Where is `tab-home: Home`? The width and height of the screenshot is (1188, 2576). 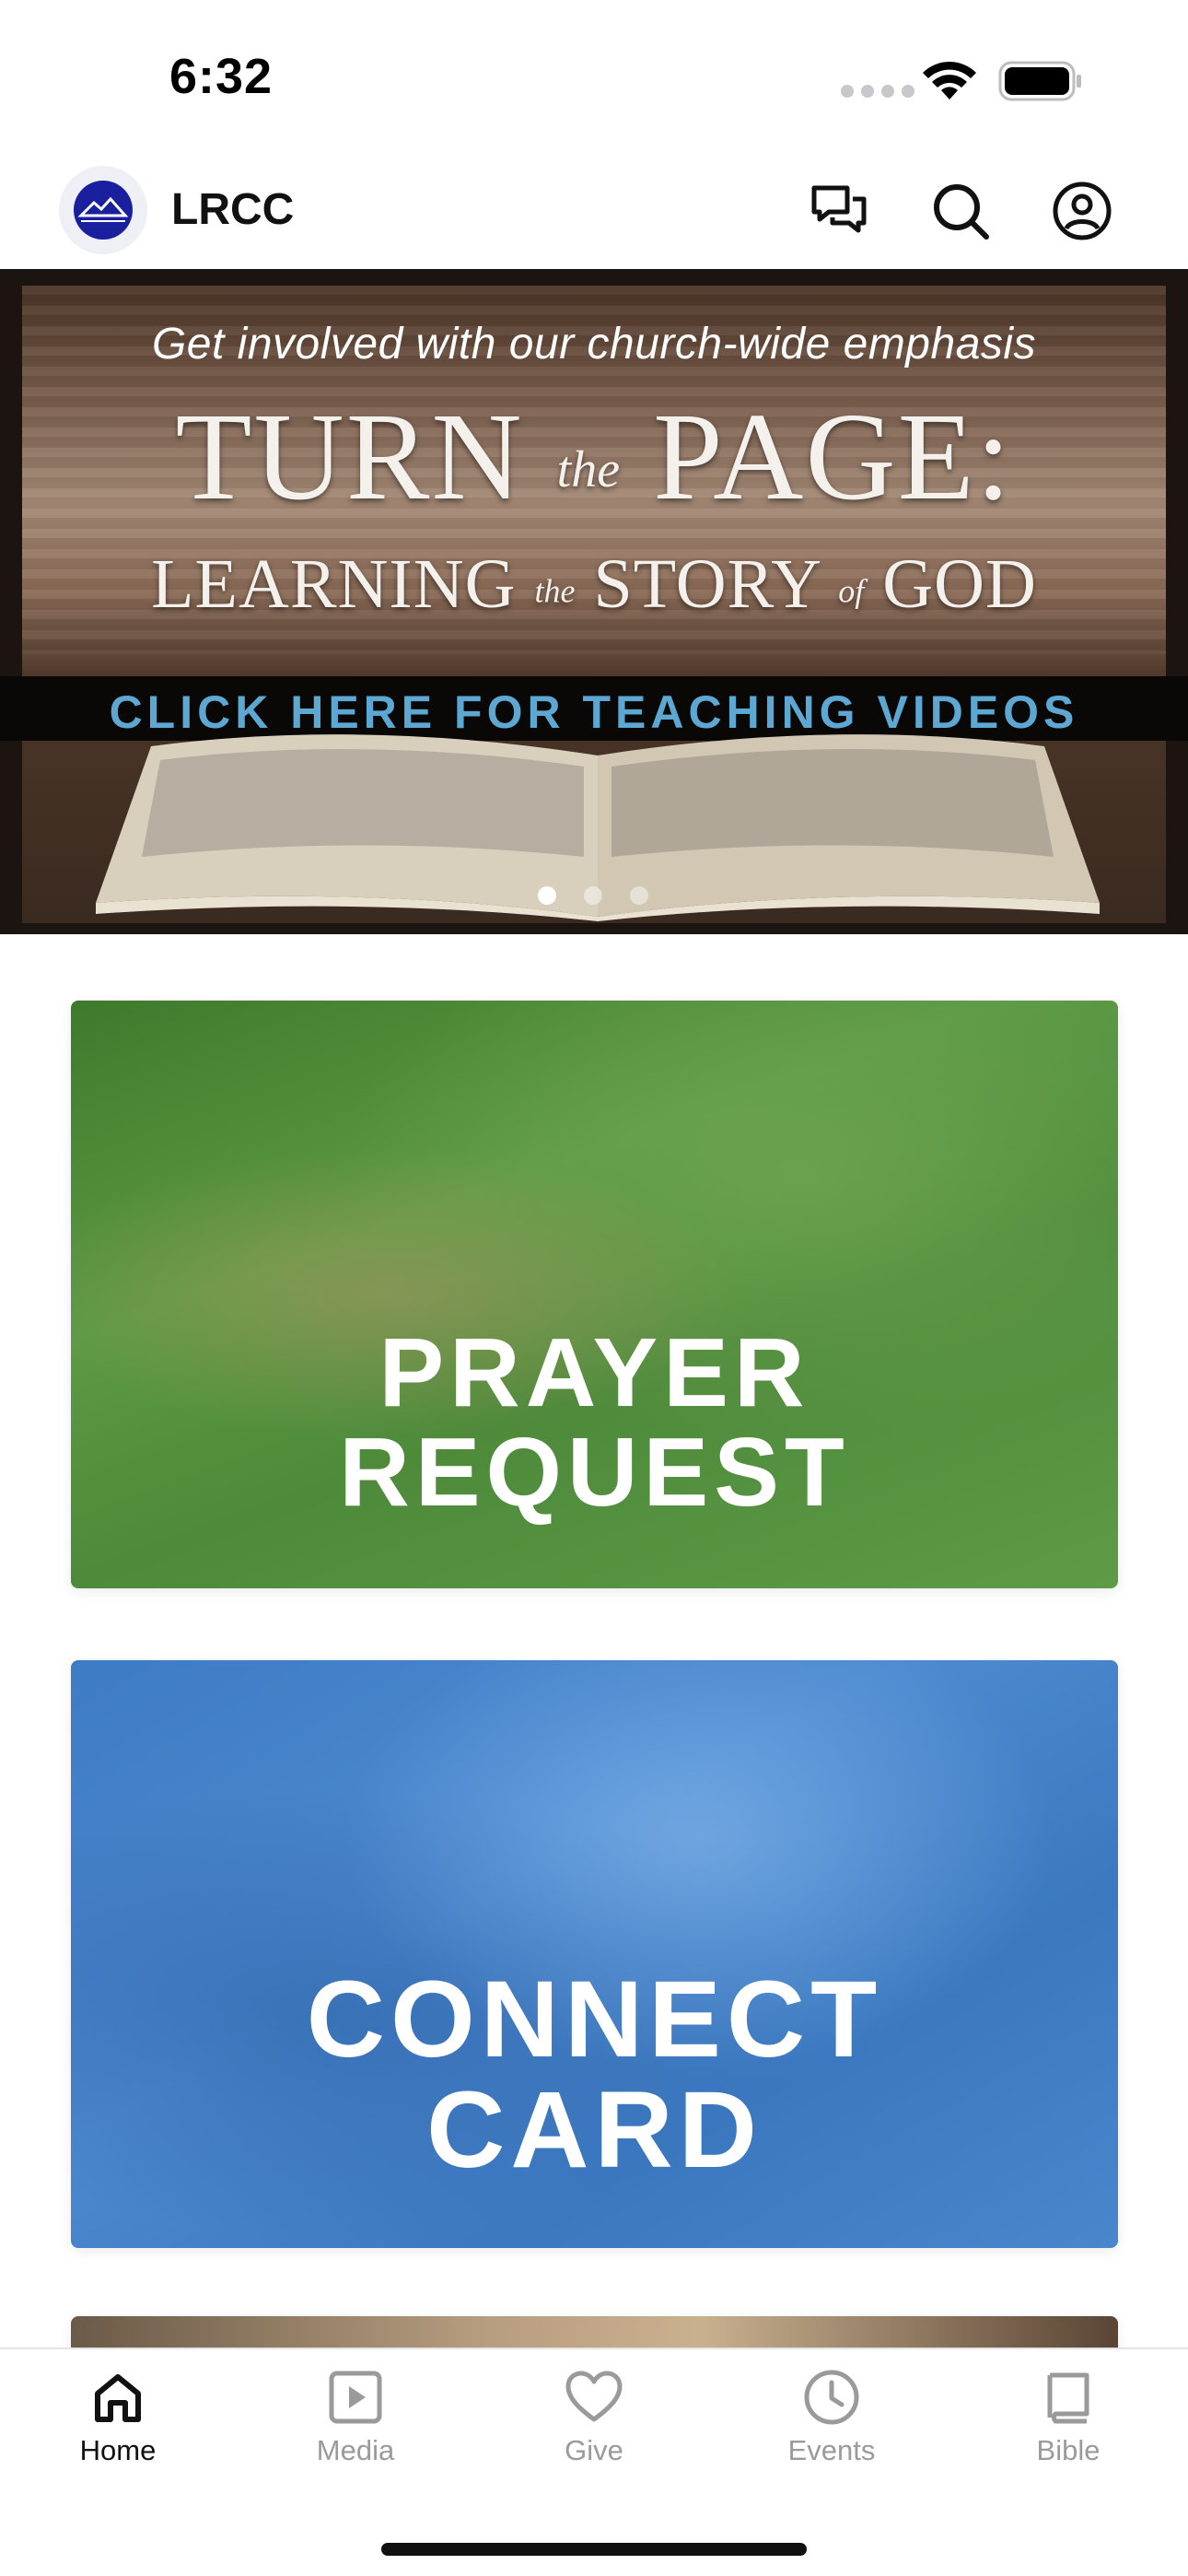
tab-home: Home is located at coordinates (118, 2417).